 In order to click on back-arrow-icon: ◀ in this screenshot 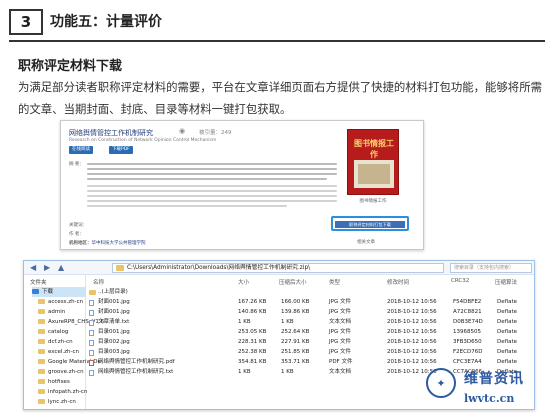, I will do `click(33, 267)`.